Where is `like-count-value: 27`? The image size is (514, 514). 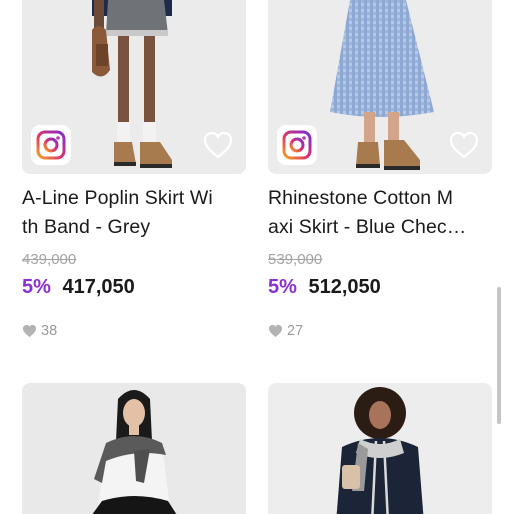 like-count-value: 27 is located at coordinates (295, 331).